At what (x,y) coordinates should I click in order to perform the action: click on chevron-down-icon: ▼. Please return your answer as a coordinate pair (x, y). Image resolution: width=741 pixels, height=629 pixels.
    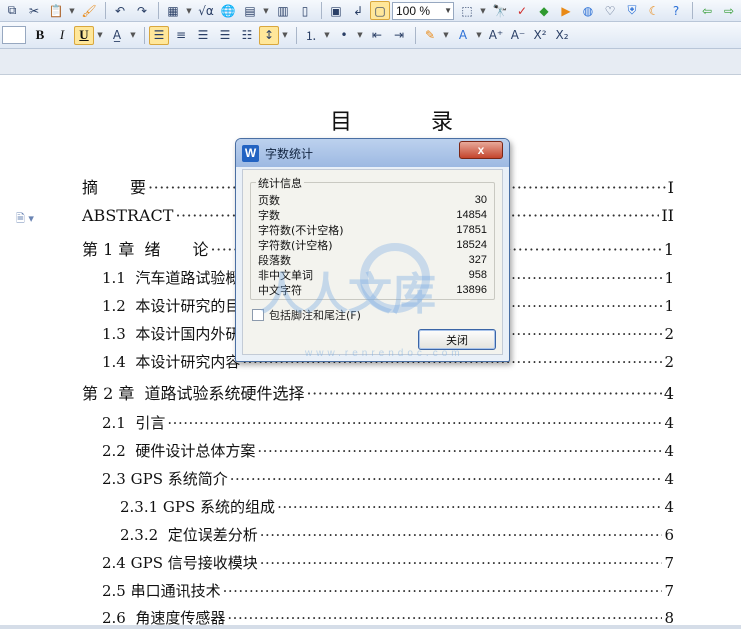
    Looking at the image, I should click on (448, 10).